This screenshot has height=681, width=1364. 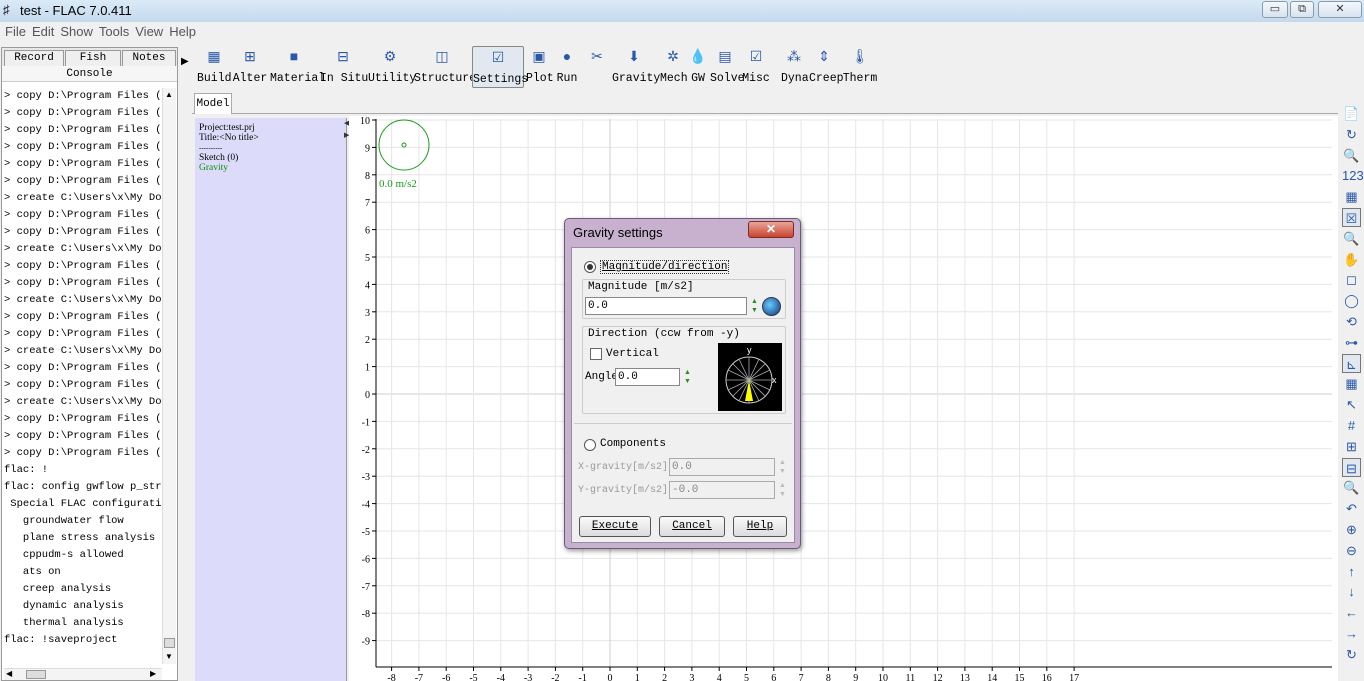 What do you see at coordinates (692, 526) in the screenshot?
I see `cancel-button: Cancel` at bounding box center [692, 526].